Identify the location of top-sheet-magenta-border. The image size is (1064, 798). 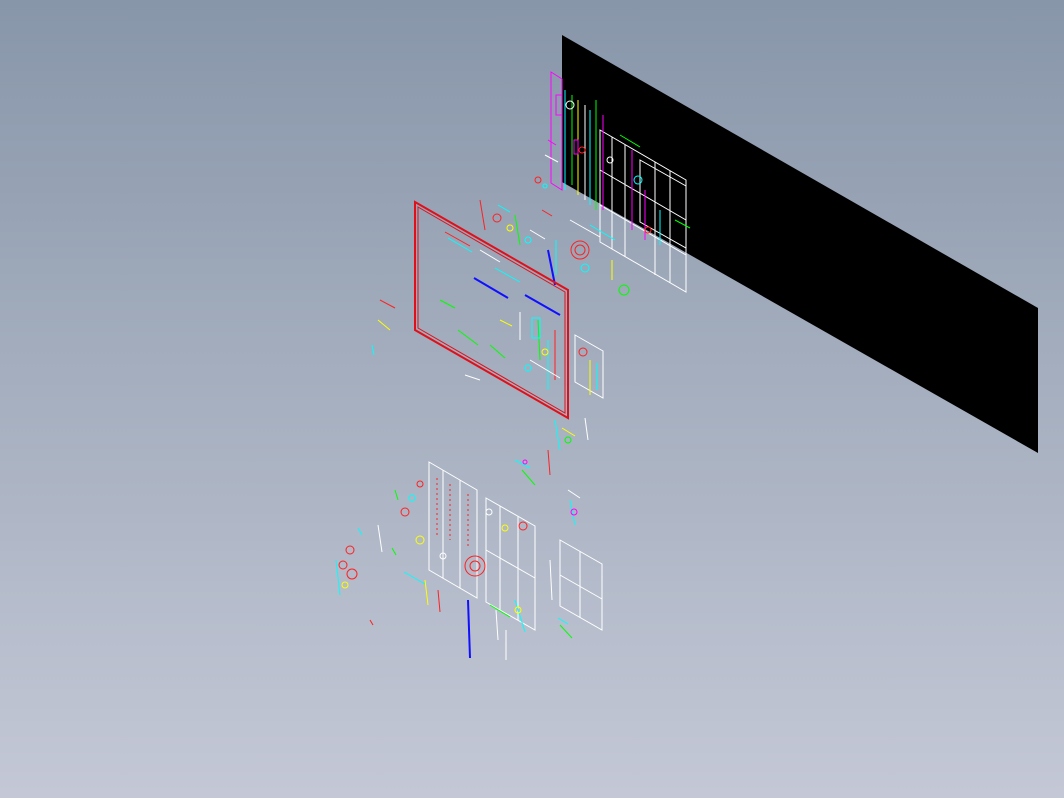
(556, 131).